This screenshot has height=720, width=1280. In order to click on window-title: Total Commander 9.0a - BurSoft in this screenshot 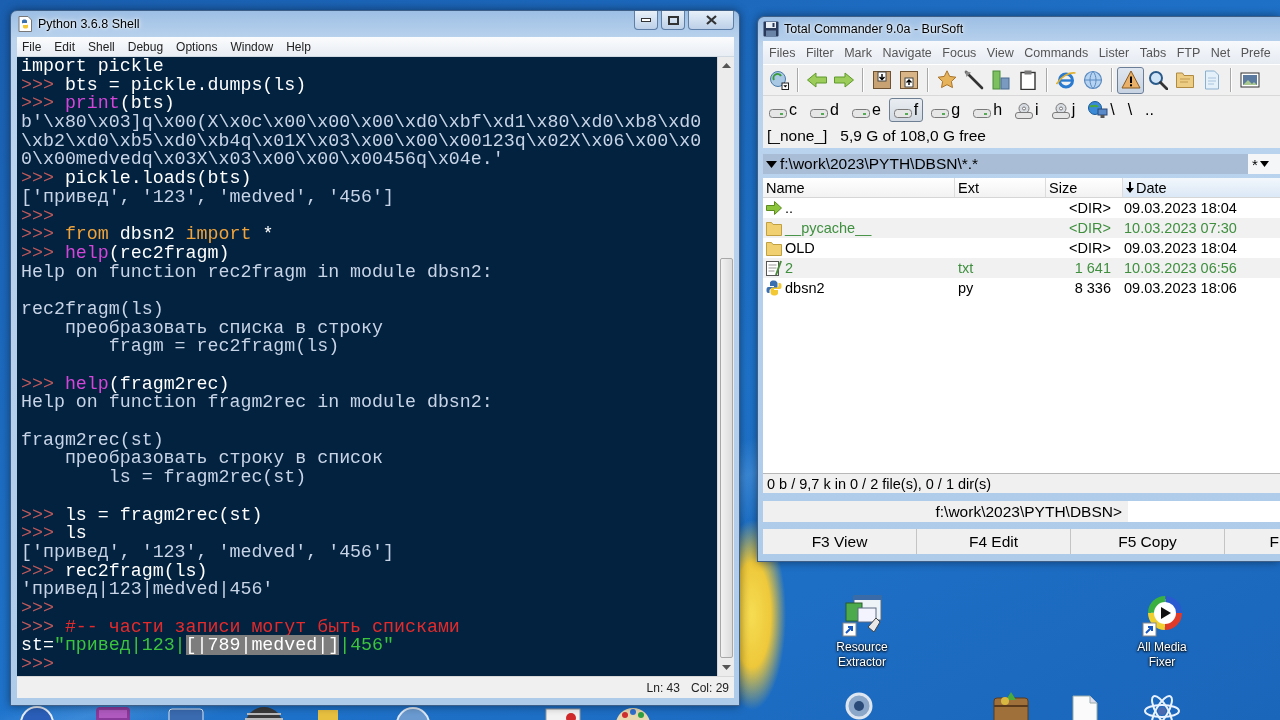, I will do `click(874, 29)`.